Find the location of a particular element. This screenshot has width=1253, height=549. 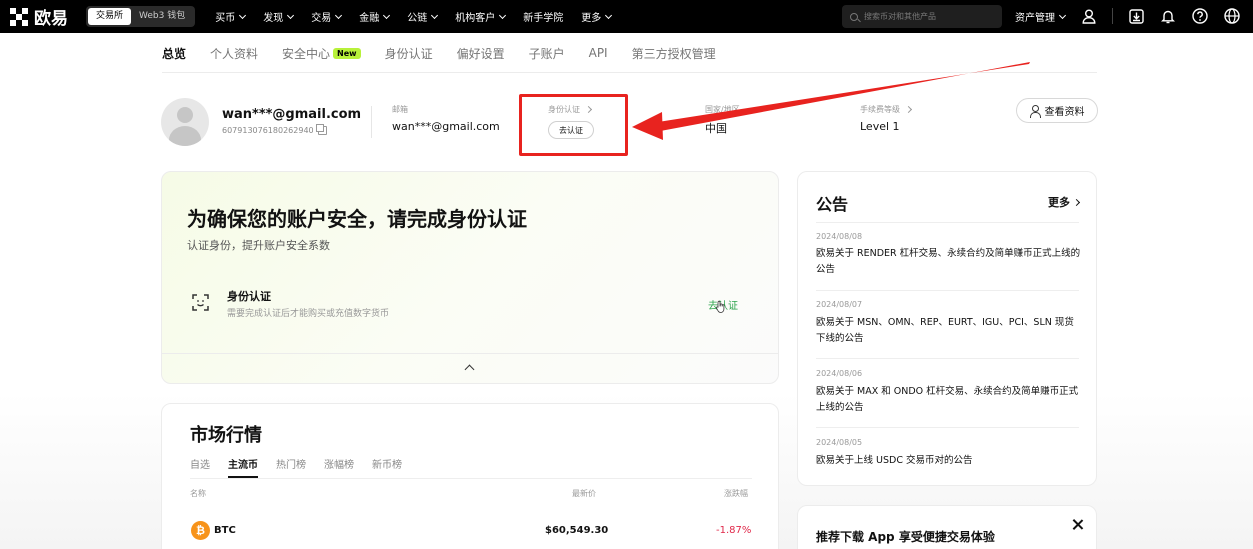

platform-switcher: 交易所 Web3 钱包 is located at coordinates (141, 16).